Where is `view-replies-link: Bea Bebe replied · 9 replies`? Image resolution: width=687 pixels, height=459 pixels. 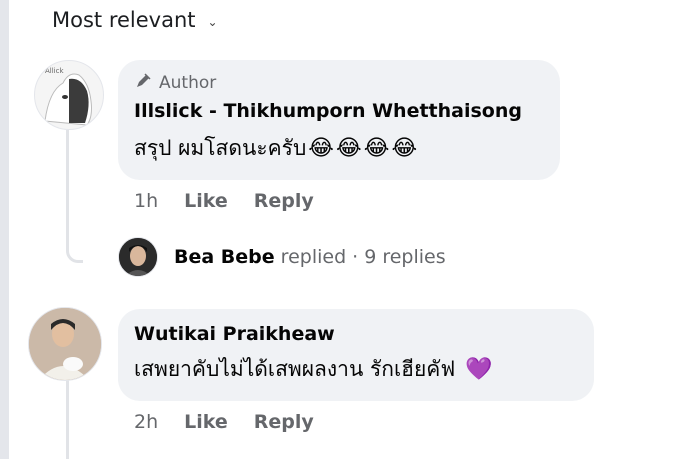 view-replies-link: Bea Bebe replied · 9 replies is located at coordinates (310, 257).